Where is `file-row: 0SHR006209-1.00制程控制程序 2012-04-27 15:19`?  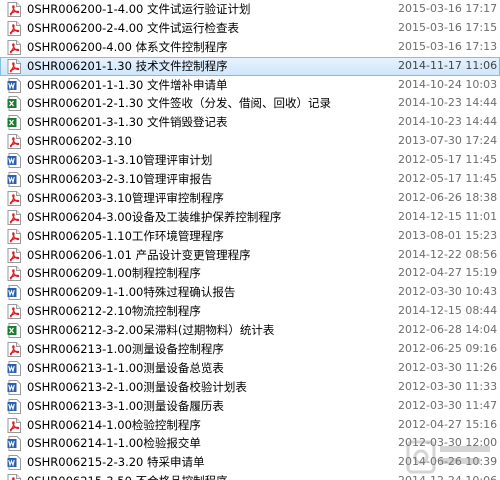
file-row: 0SHR006209-1.00制程控制程序 2012-04-27 15:19 is located at coordinates (250, 273).